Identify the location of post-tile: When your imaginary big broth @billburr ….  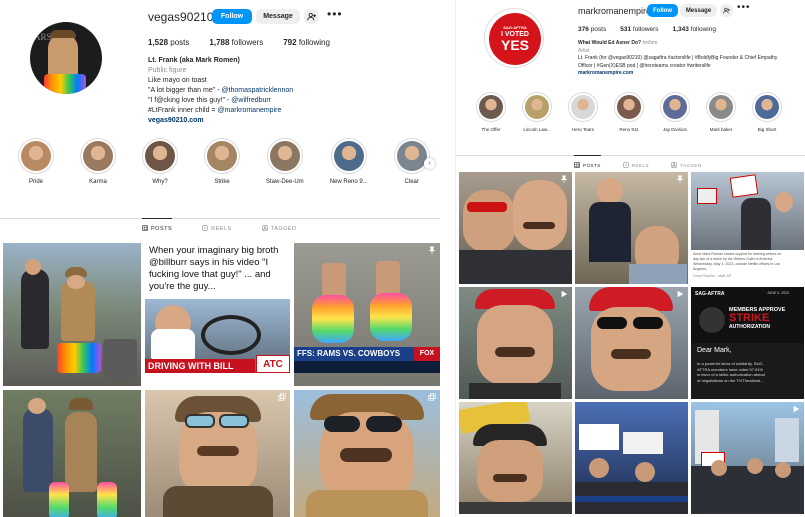
(217, 314).